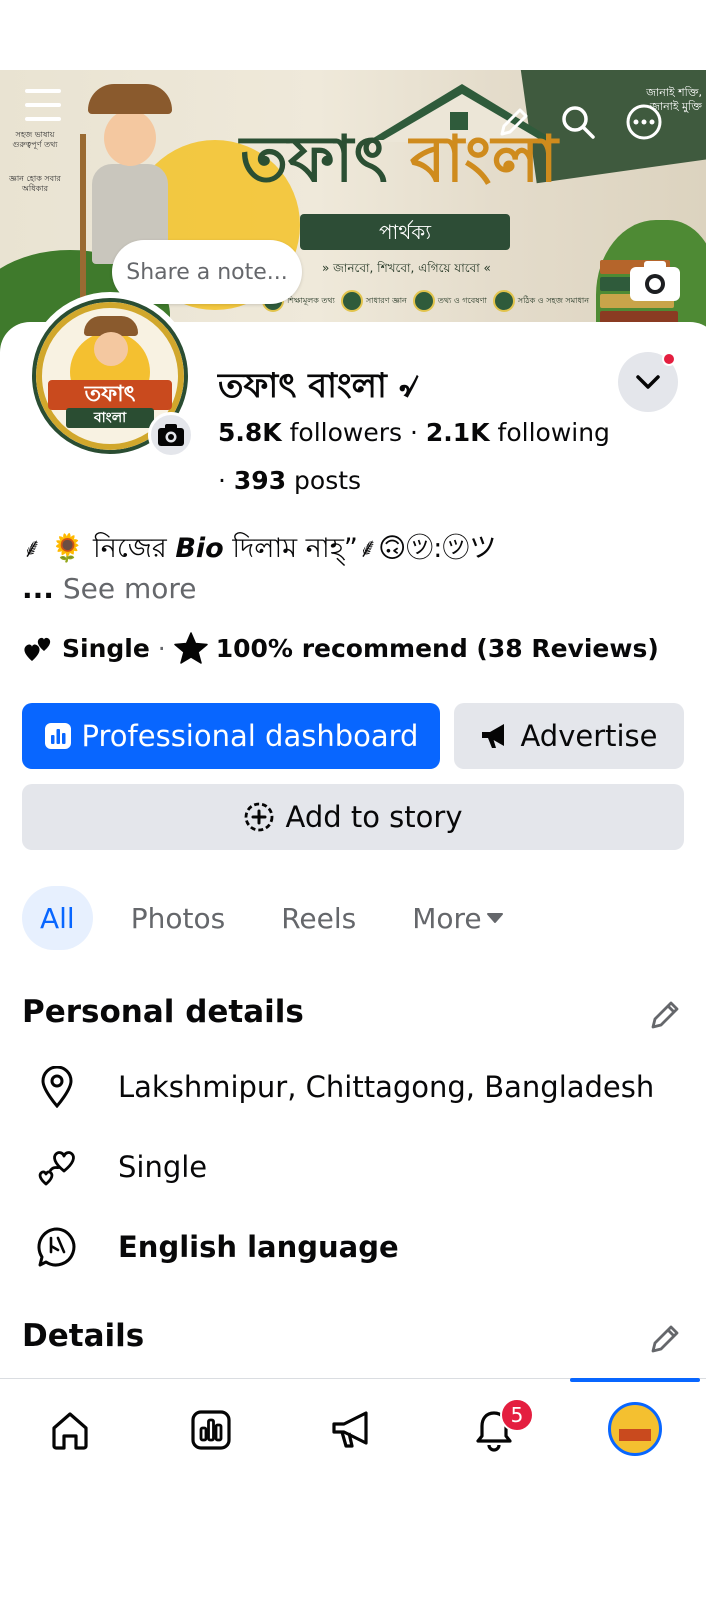 The height and width of the screenshot is (1600, 720). What do you see at coordinates (648, 382) in the screenshot?
I see `chevron-down-icon` at bounding box center [648, 382].